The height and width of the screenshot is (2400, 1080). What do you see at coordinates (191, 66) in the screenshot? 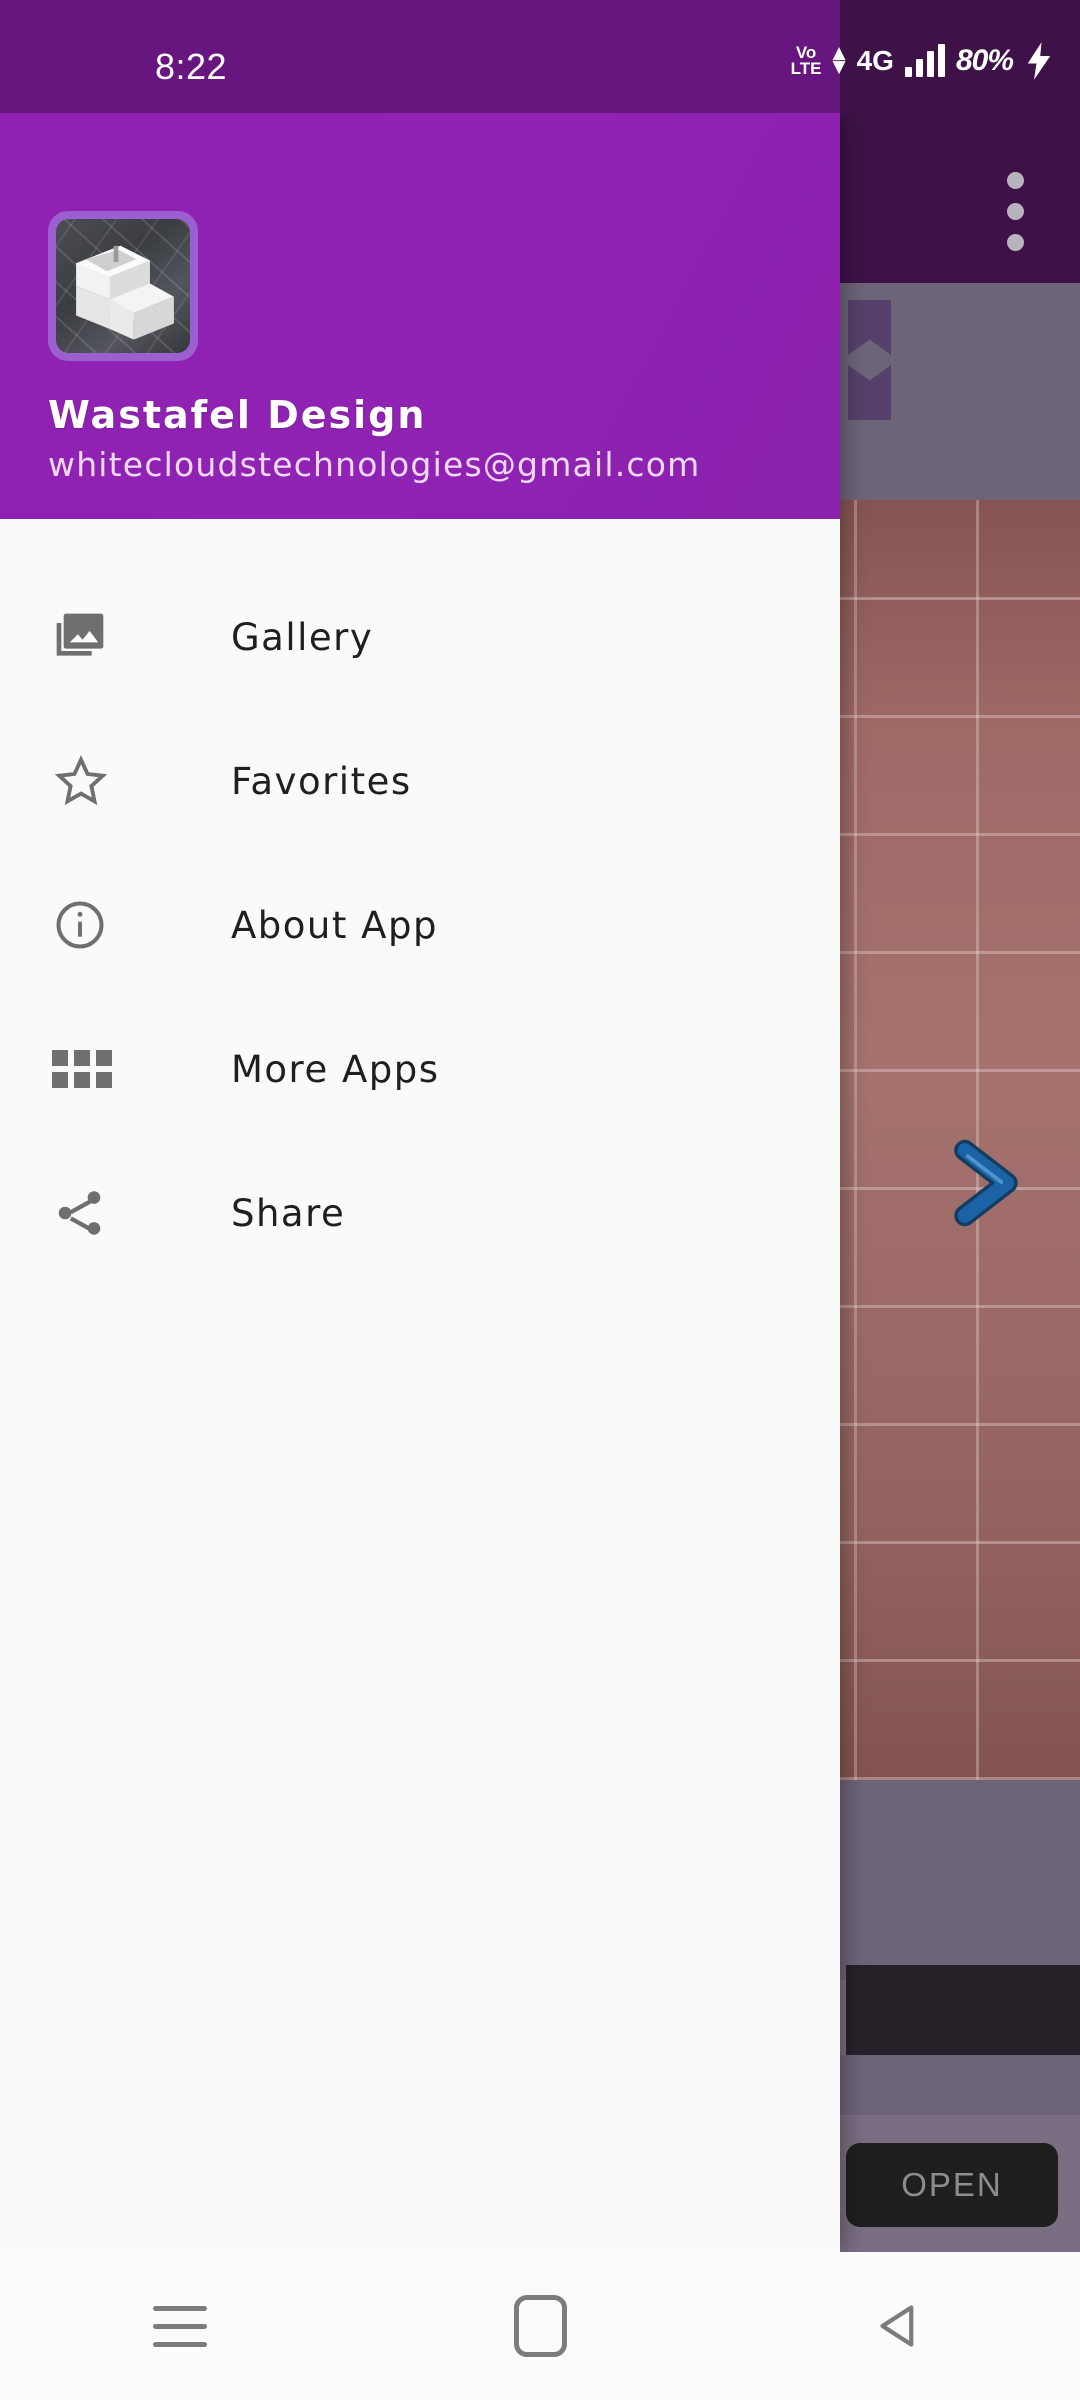
I see `status-bar-clock: 8:22` at bounding box center [191, 66].